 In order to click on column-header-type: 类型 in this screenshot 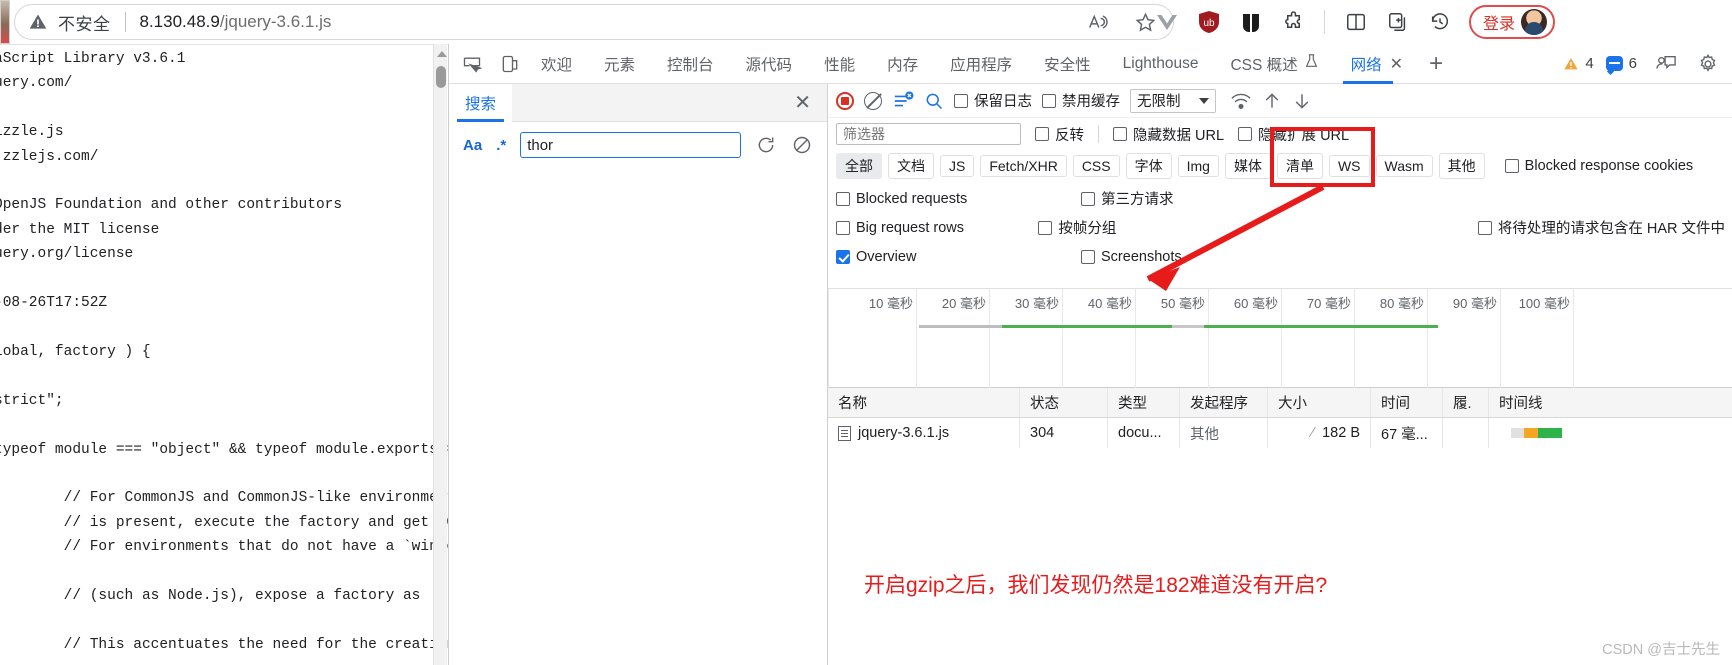, I will do `click(1144, 402)`.